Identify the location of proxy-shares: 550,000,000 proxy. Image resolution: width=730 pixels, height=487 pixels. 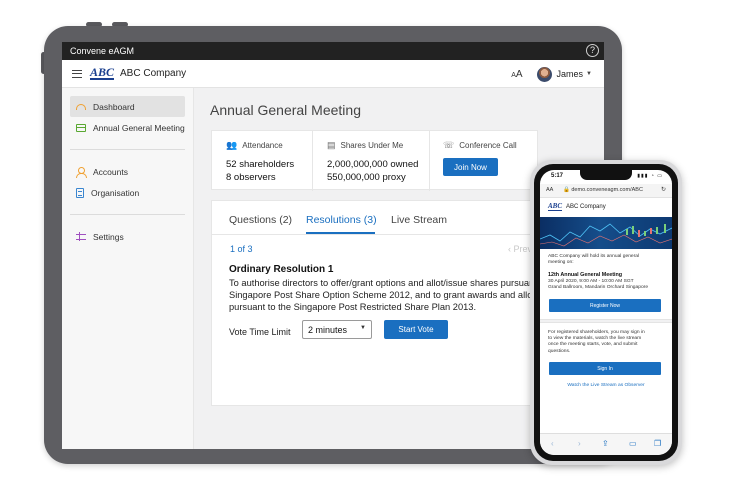
(366, 177).